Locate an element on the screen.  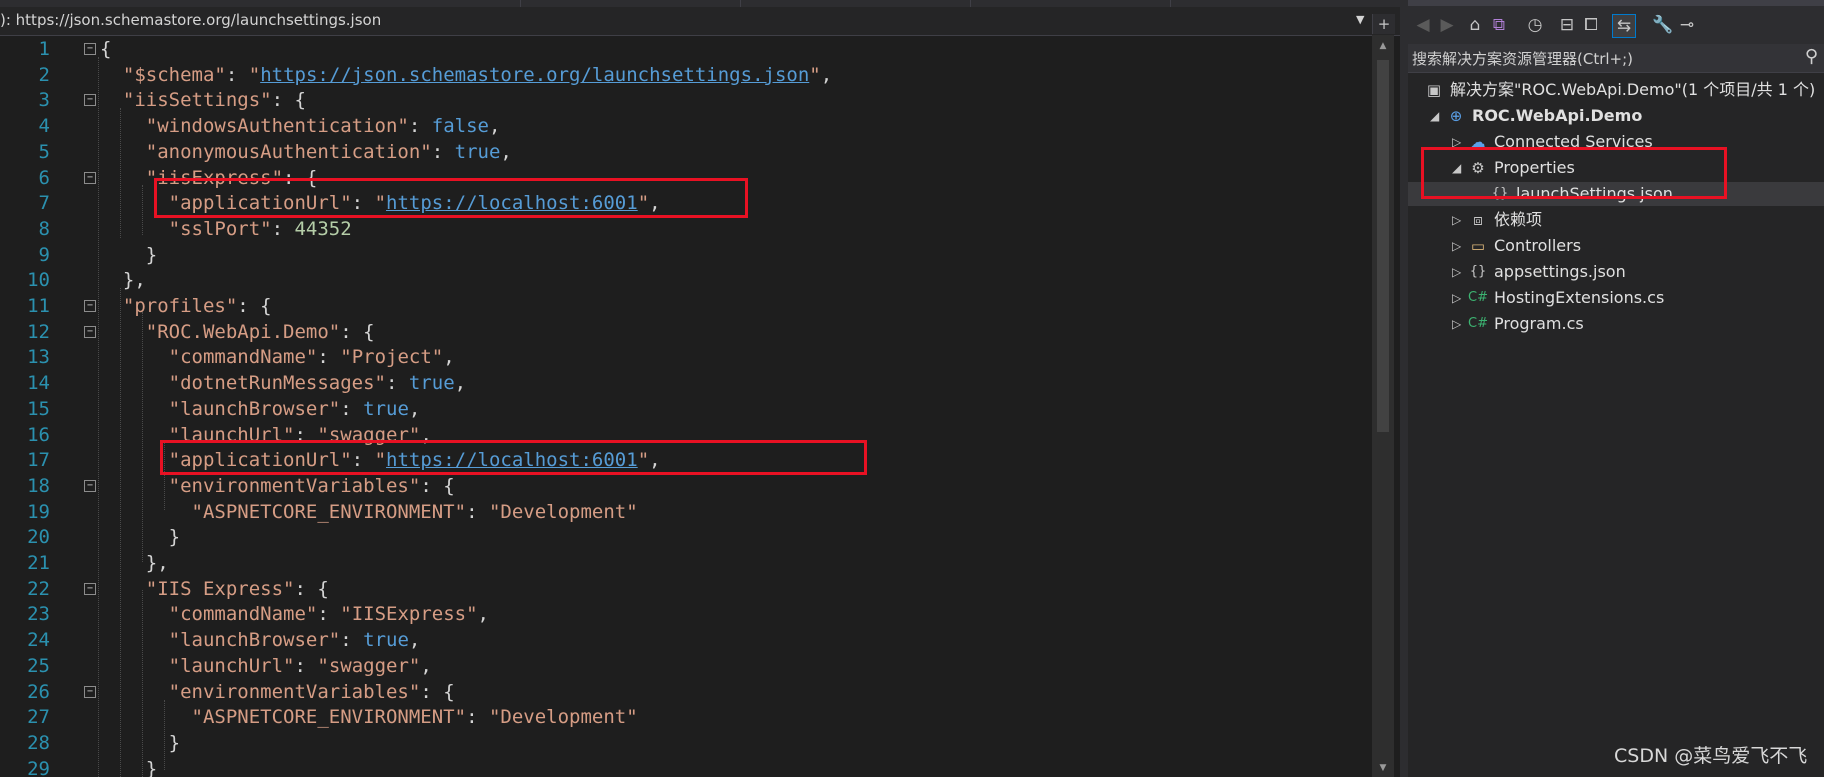
tree-node-label: ROC.WebApi.Demo is located at coordinates (1557, 115).